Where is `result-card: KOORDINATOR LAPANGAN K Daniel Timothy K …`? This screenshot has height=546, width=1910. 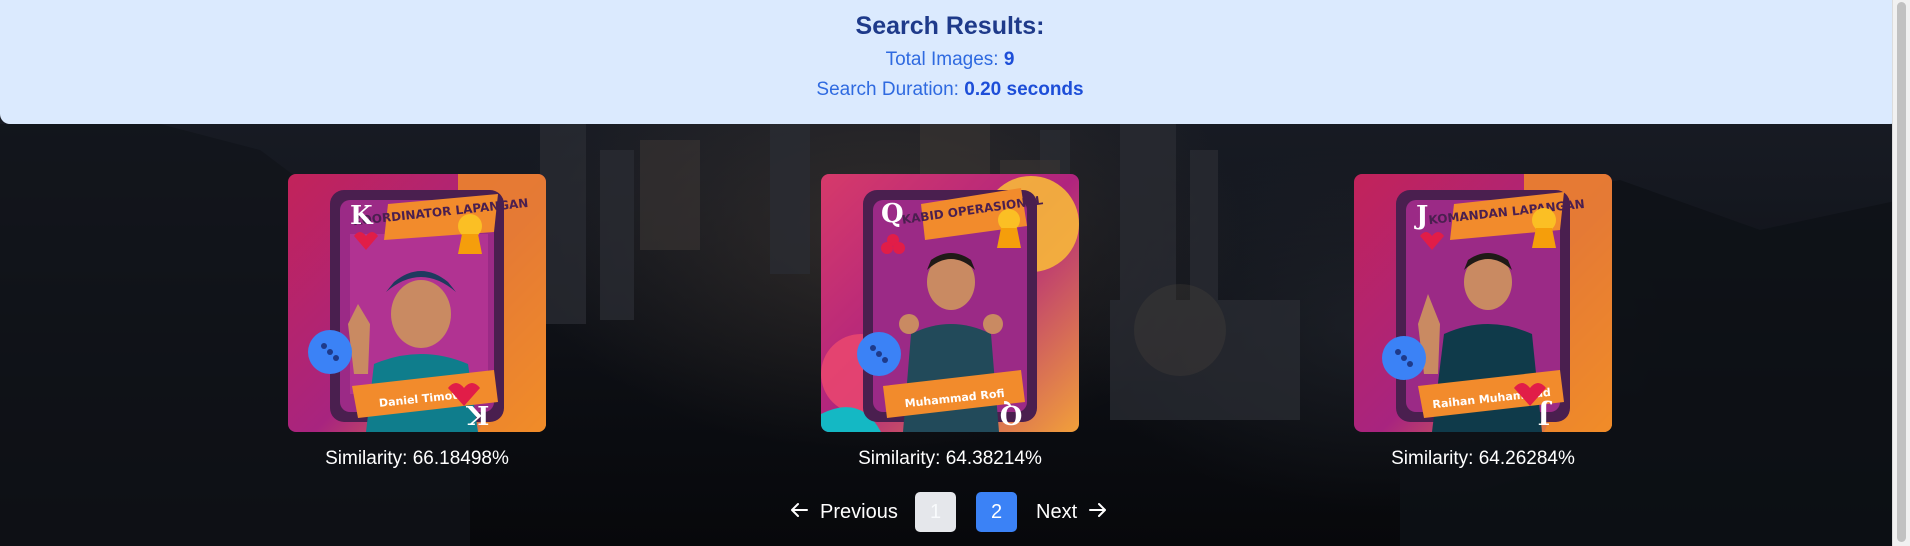 result-card: KOORDINATOR LAPANGAN K Daniel Timothy K … is located at coordinates (417, 322).